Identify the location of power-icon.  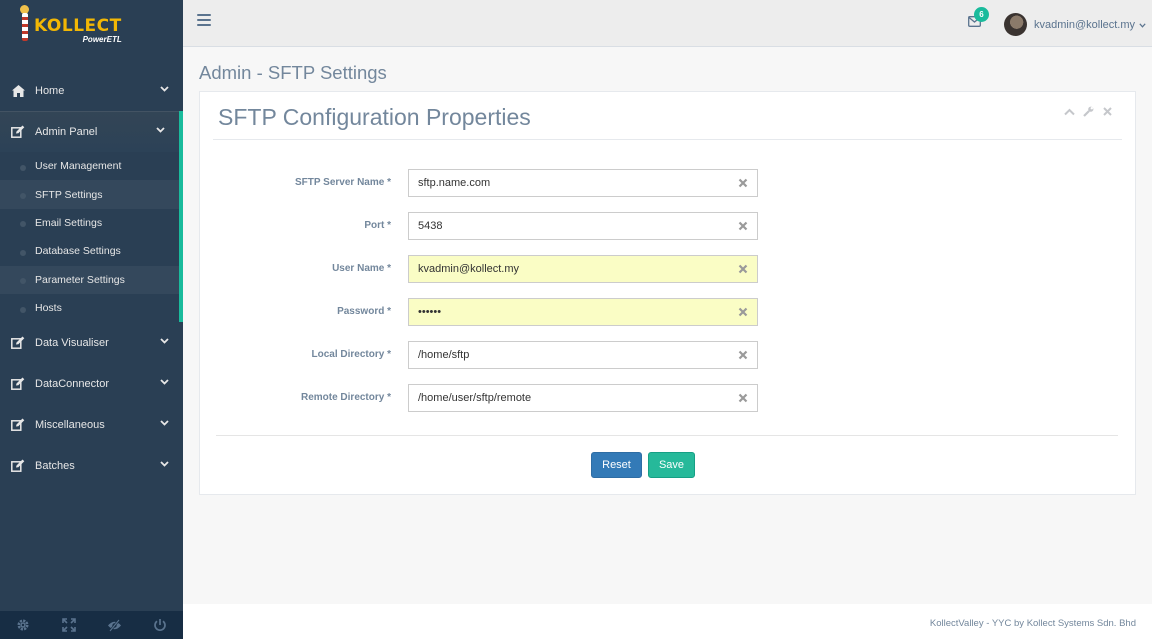
(160, 625).